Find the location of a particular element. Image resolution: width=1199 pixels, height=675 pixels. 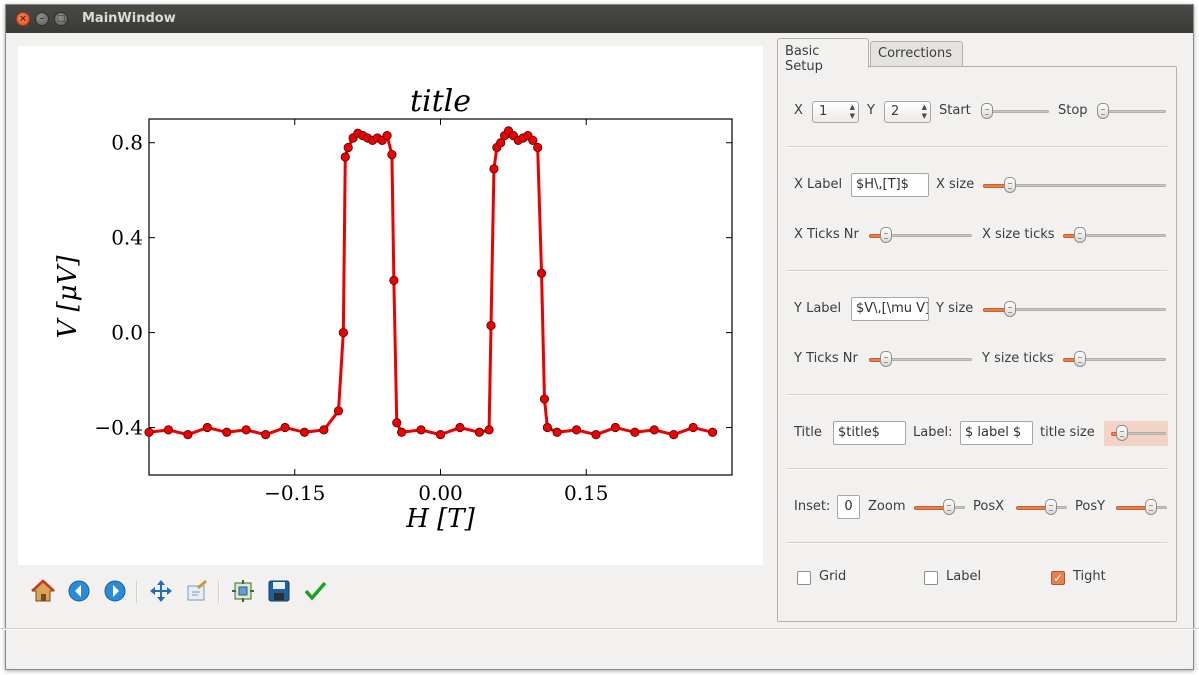

home-icon is located at coordinates (43, 591).